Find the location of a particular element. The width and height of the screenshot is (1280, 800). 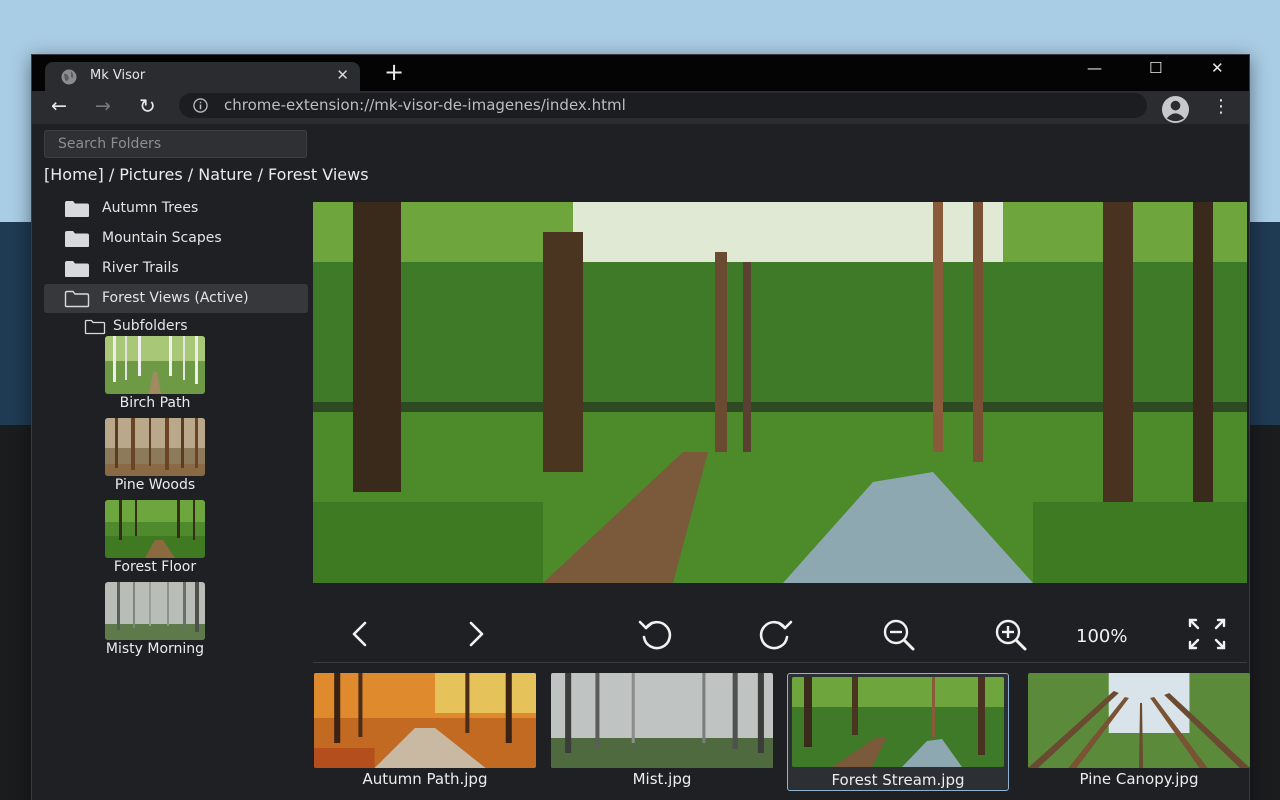

next-button is located at coordinates (475, 634).